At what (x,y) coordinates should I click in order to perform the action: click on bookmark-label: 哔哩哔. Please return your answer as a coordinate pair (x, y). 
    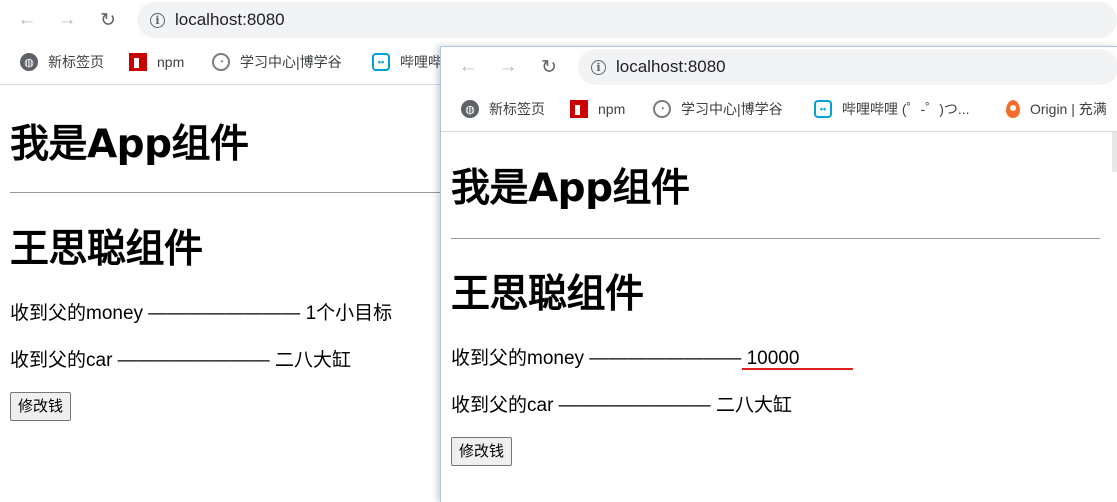
    Looking at the image, I should click on (421, 62).